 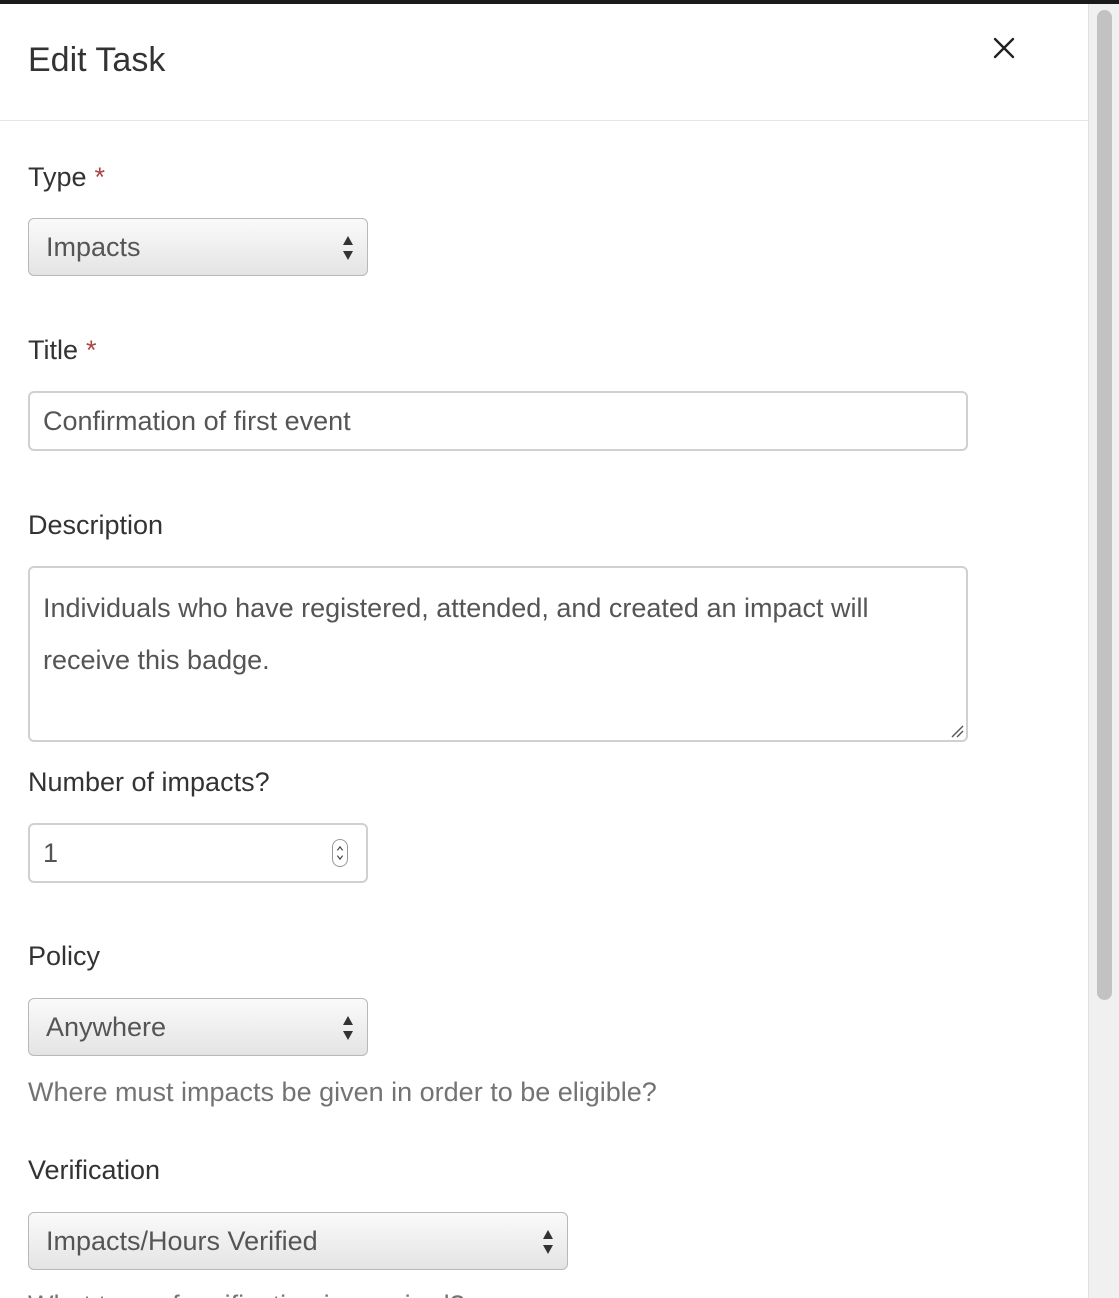 I want to click on resize-handle-icon, so click(x=957, y=731).